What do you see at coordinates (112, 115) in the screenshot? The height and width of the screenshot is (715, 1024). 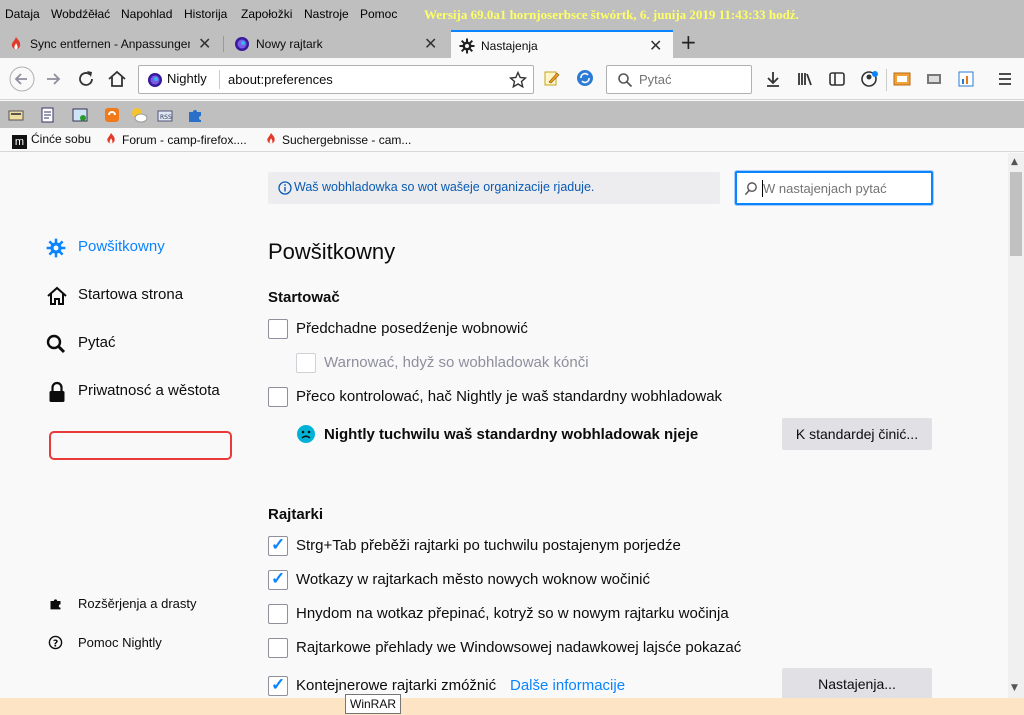 I see `orange-app-icon` at bounding box center [112, 115].